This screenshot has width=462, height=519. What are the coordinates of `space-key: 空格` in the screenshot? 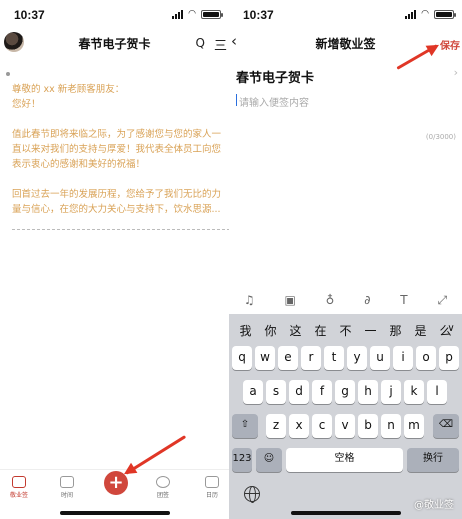 It's located at (344, 460).